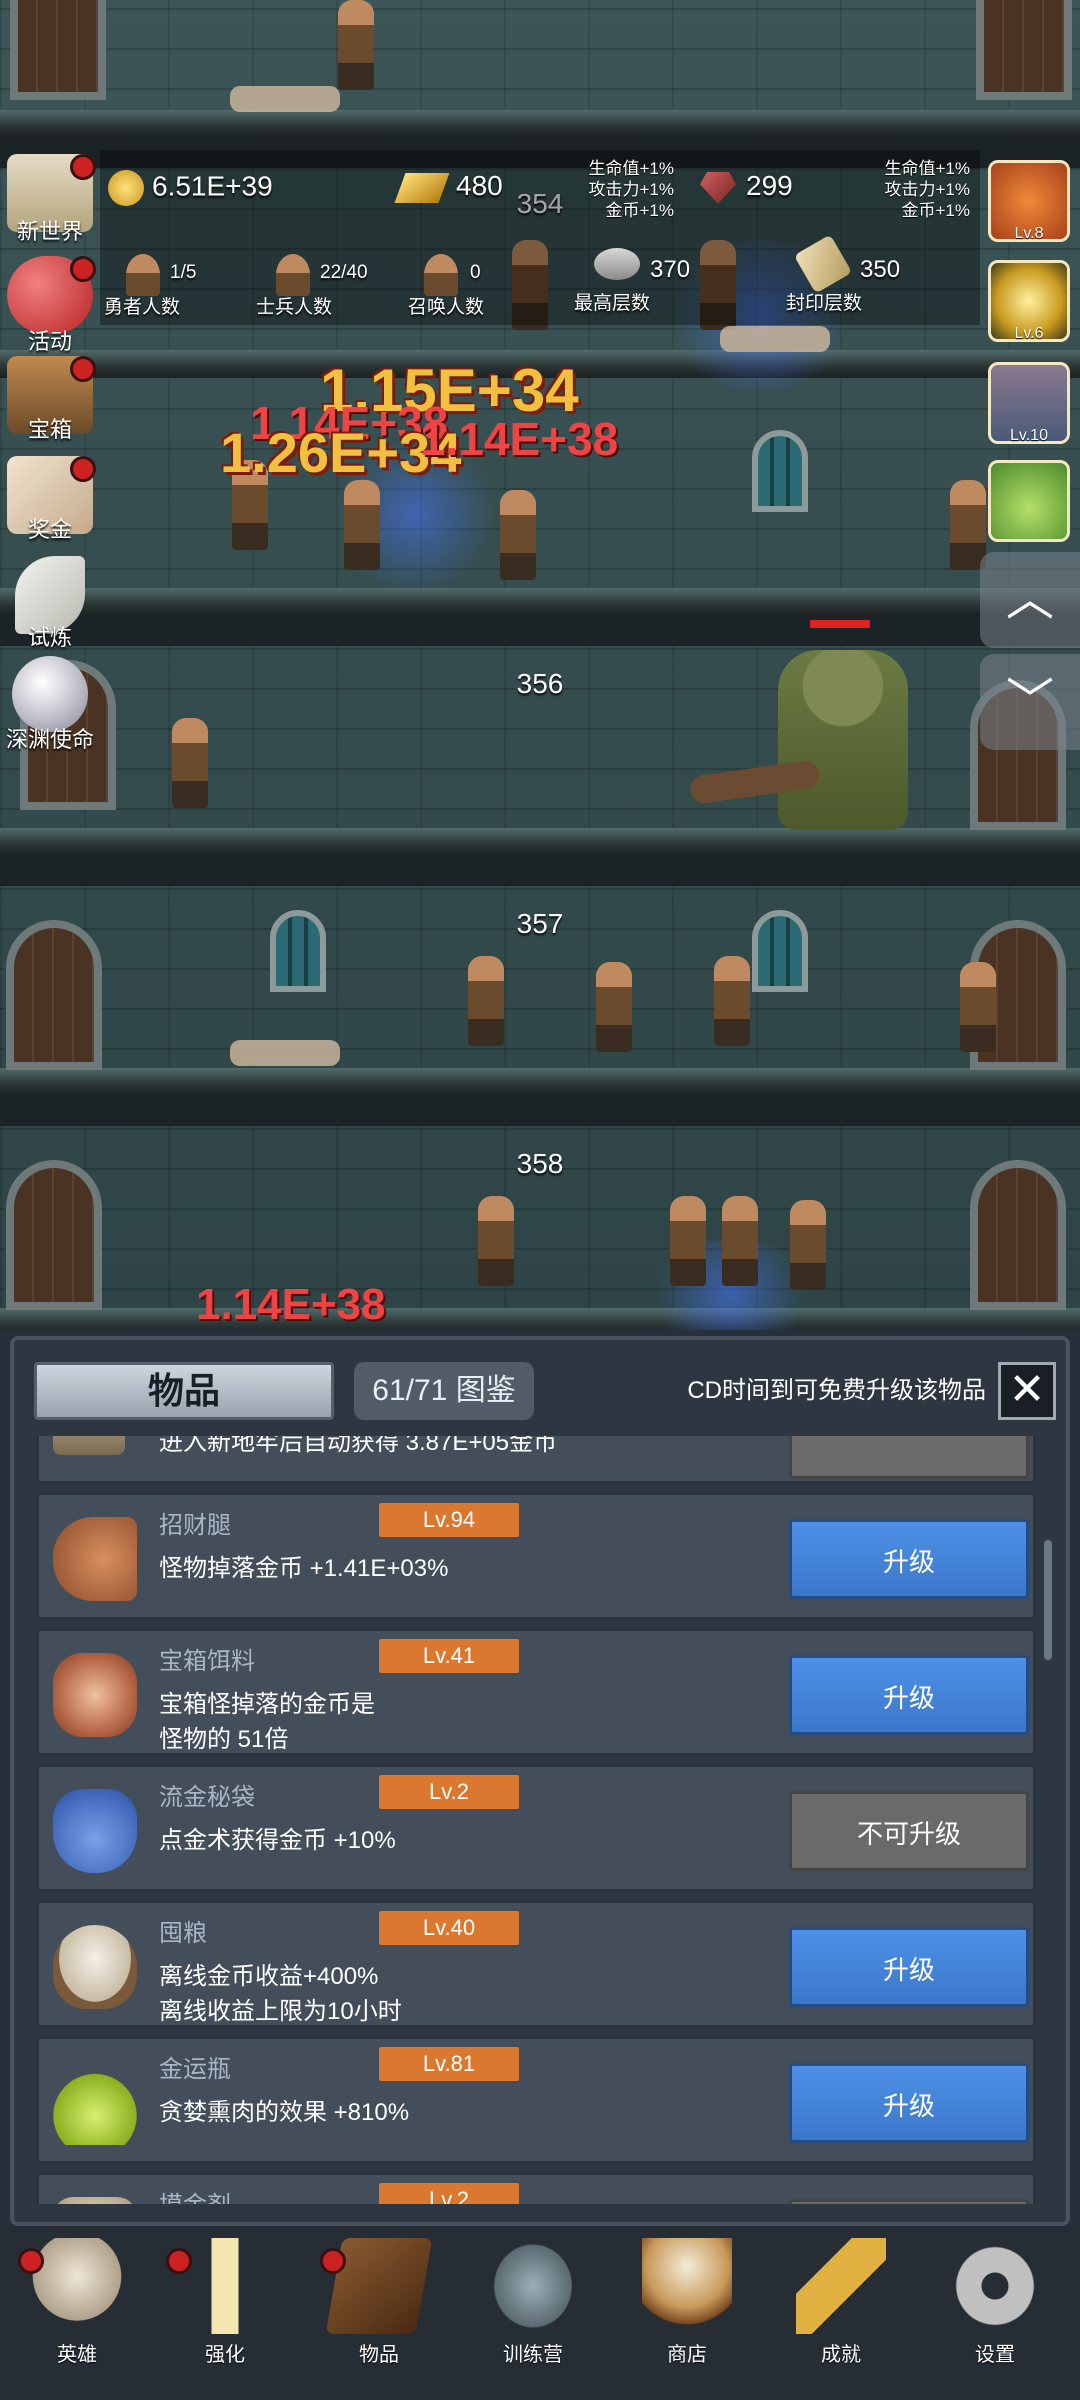 Image resolution: width=1080 pixels, height=2400 pixels. I want to click on scrollbar, so click(1048, 1600).